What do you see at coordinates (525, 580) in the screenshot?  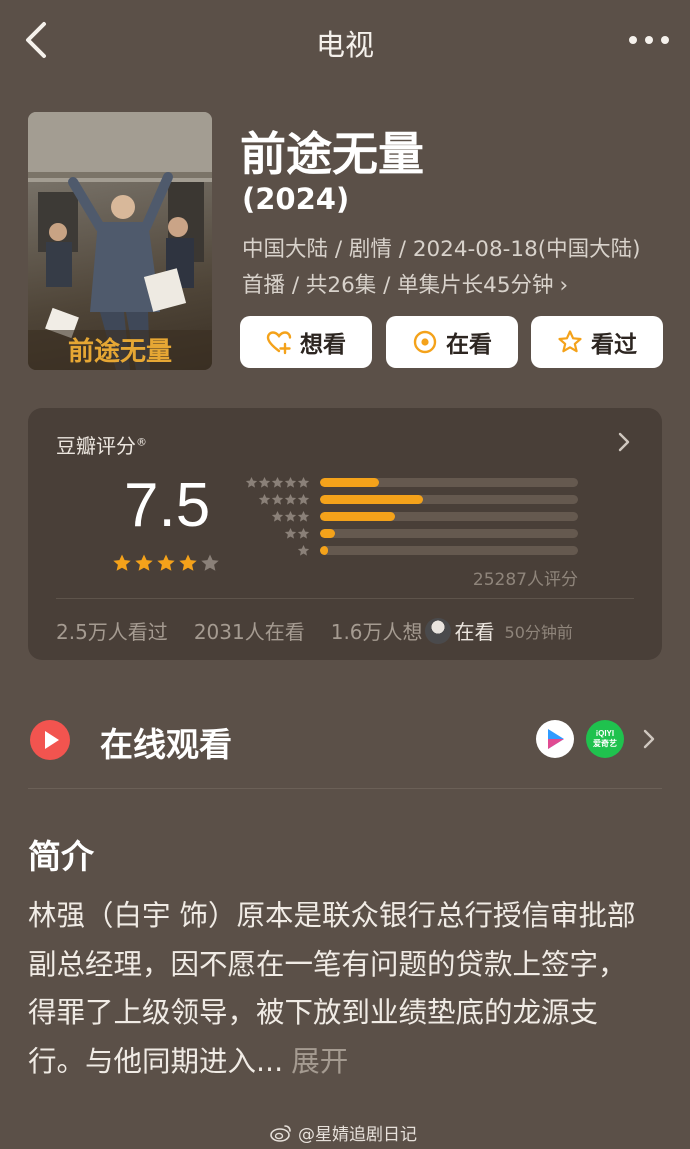 I see `rater-count: 25287人评分` at bounding box center [525, 580].